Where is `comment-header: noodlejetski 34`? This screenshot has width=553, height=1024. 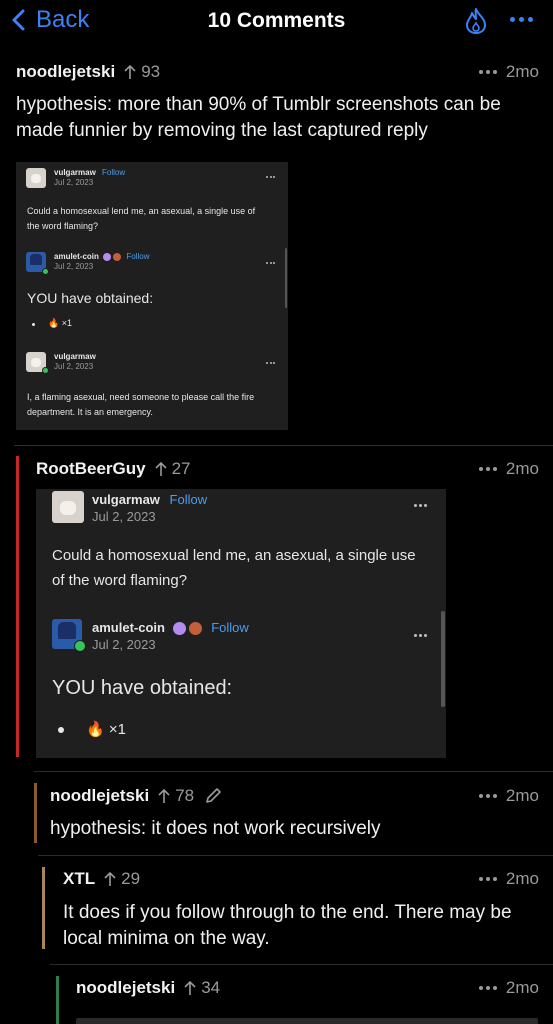
comment-header: noodlejetski 34 is located at coordinates (148, 988).